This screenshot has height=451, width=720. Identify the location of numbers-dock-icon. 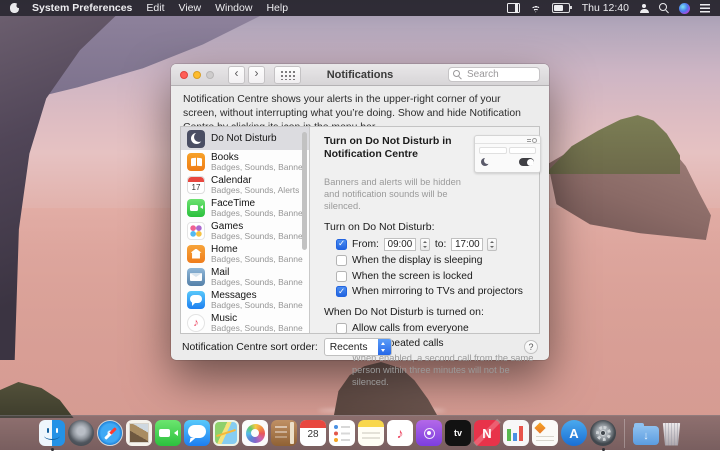
(516, 433).